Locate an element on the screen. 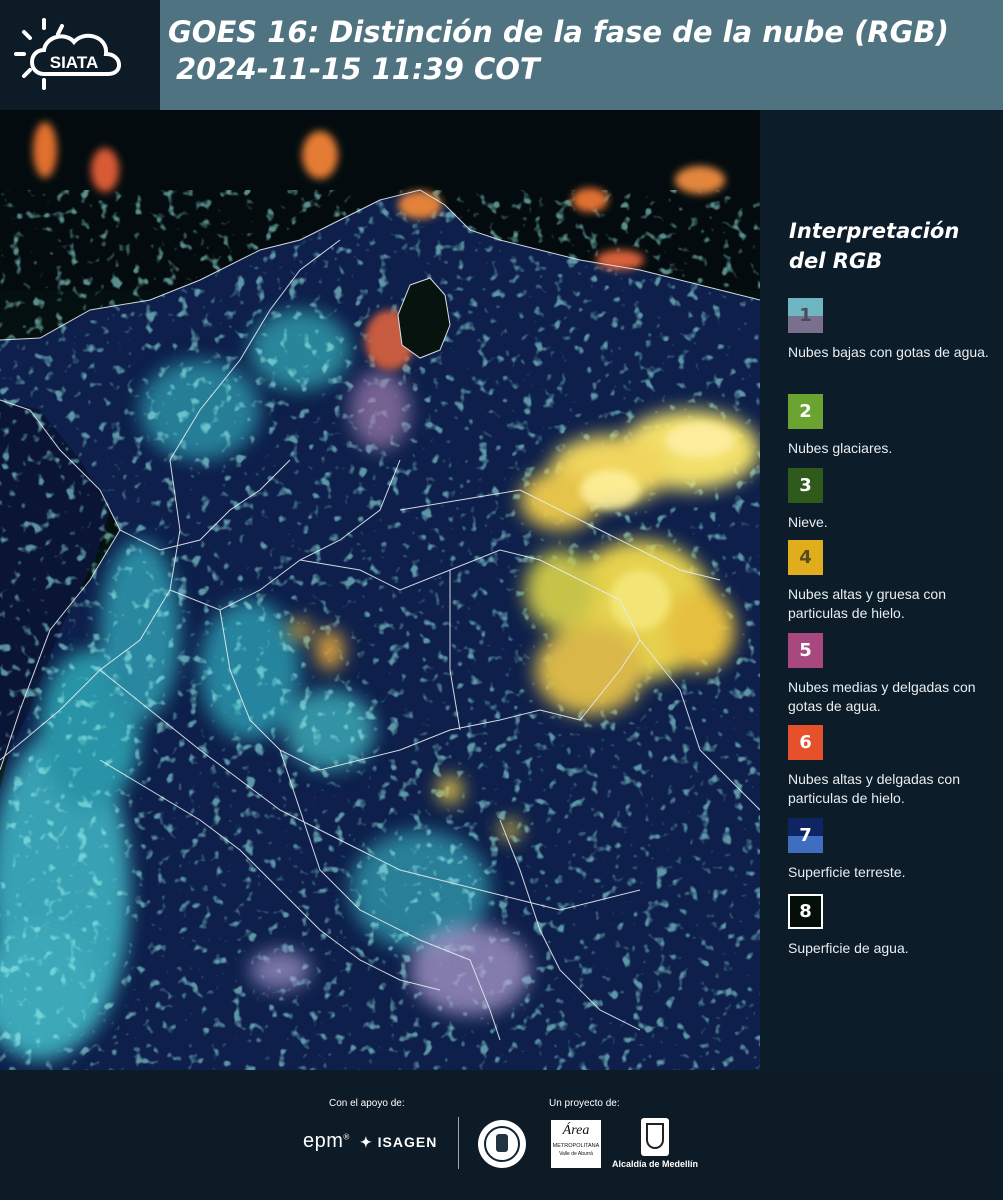 The height and width of the screenshot is (1200, 1003). legend-num-7: 7 is located at coordinates (805, 835).